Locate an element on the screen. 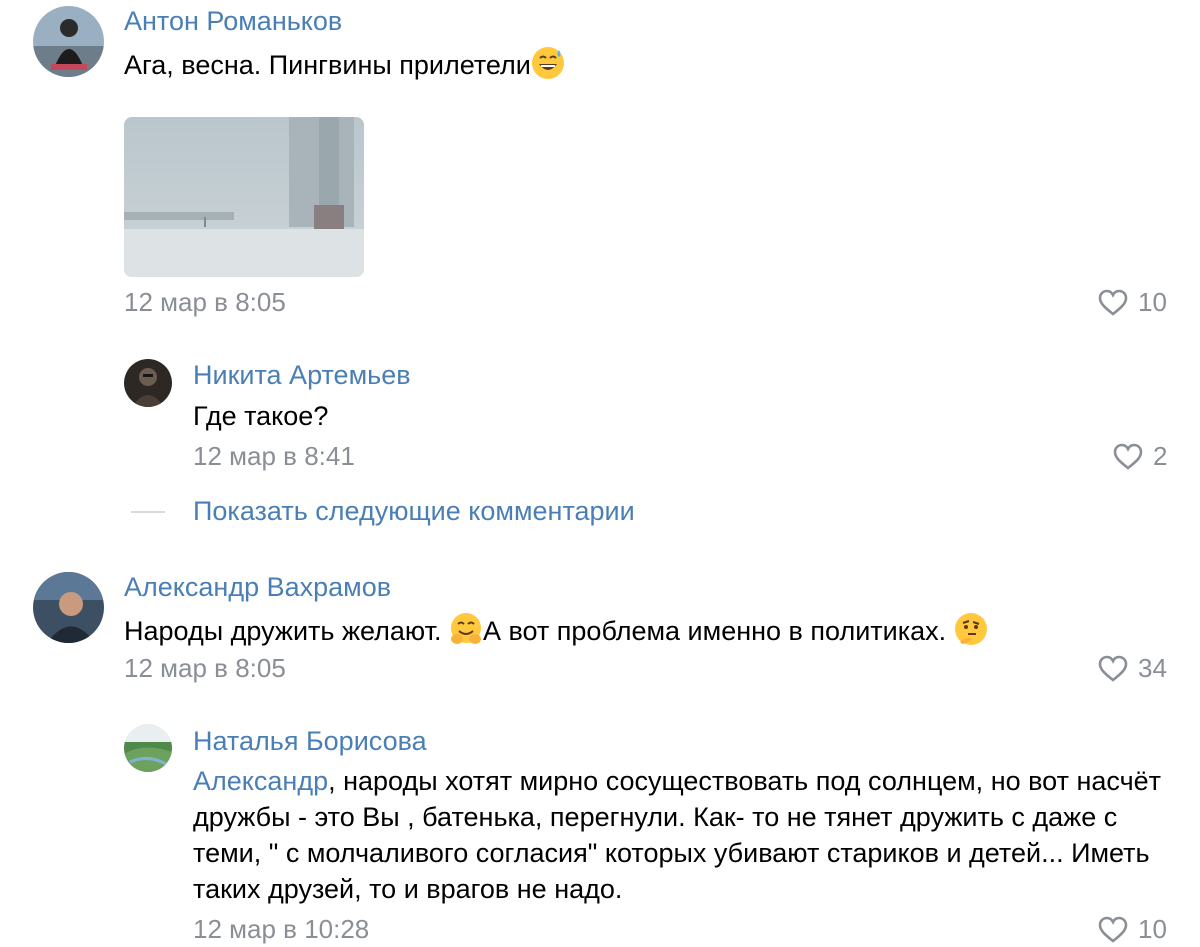 The width and height of the screenshot is (1200, 947). like-button: 34 is located at coordinates (1132, 668).